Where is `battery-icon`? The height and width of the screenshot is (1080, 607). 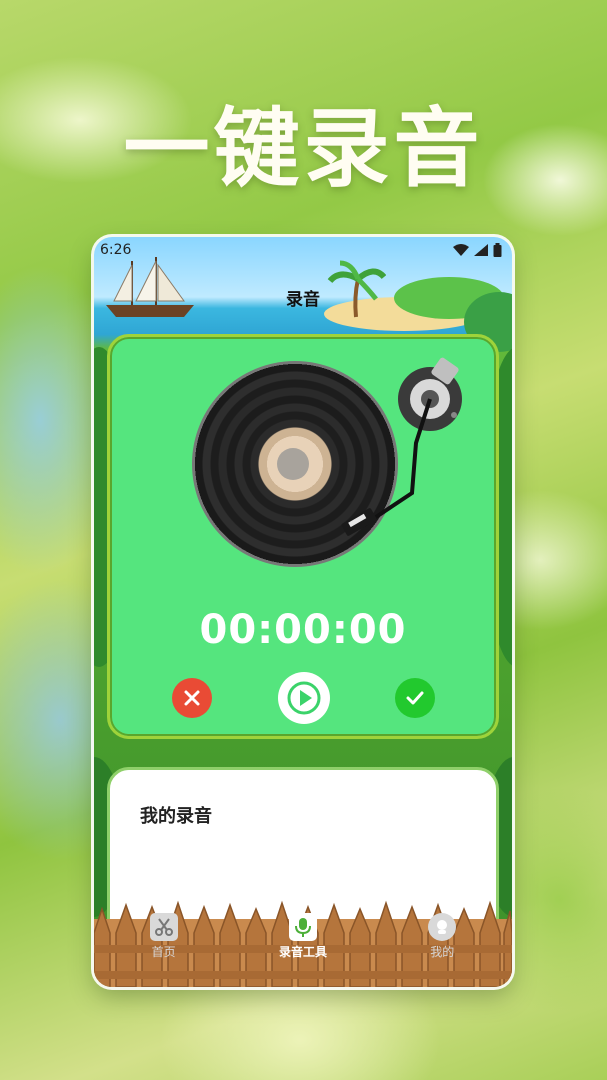 battery-icon is located at coordinates (497, 250).